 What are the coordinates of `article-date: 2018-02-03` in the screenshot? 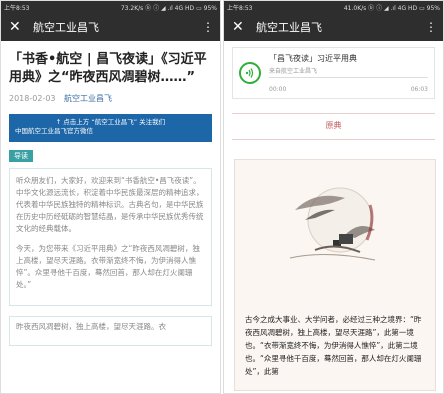 It's located at (32, 98).